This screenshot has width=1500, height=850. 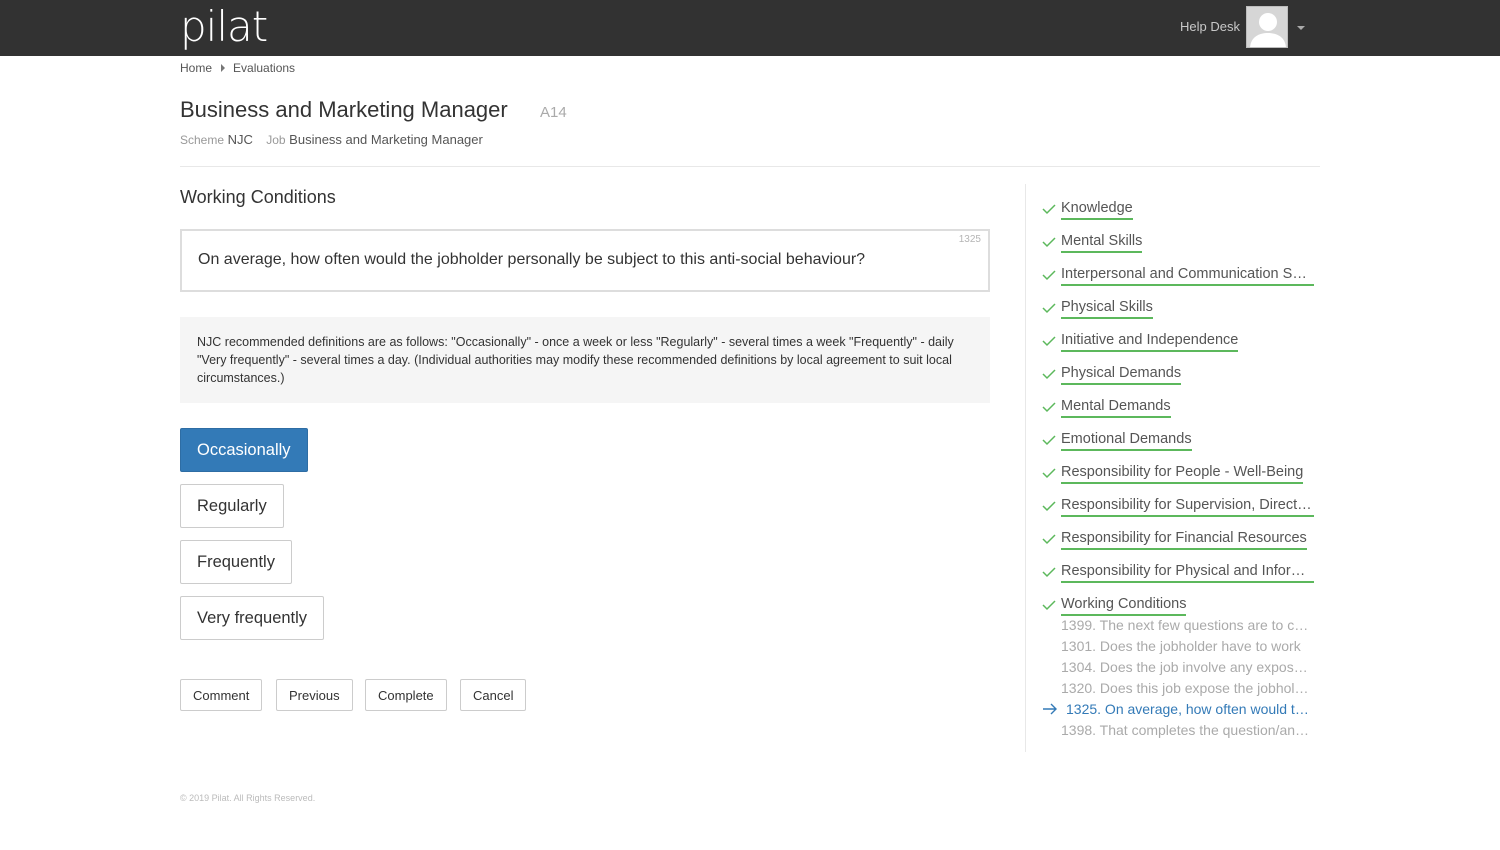 I want to click on sidebar-item-people-wellbeing: Responsibility for People - Well-Being, so click(x=1181, y=474).